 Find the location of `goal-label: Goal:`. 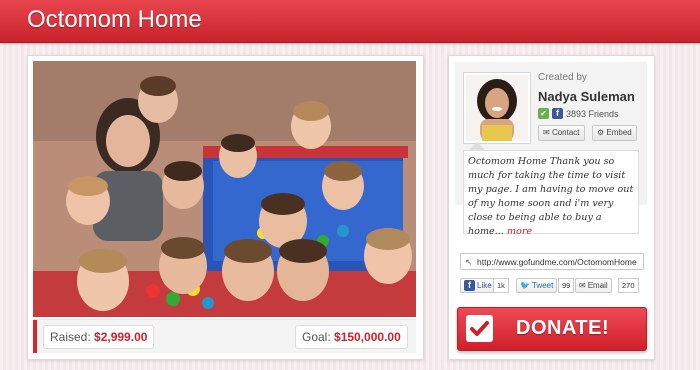

goal-label: Goal: is located at coordinates (316, 337).